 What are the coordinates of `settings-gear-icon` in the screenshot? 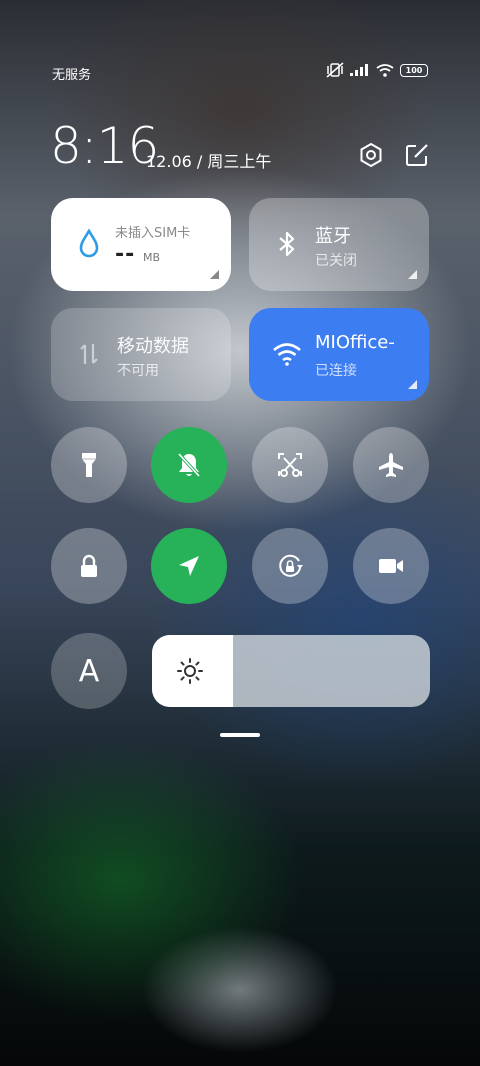 It's located at (371, 155).